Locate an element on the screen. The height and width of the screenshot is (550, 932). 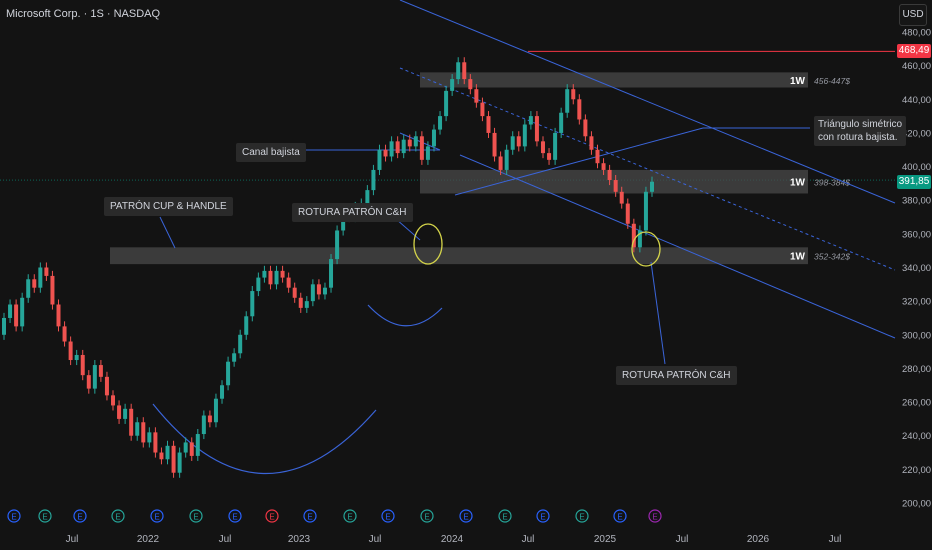
price-tick: 400,00 is located at coordinates (916, 167).